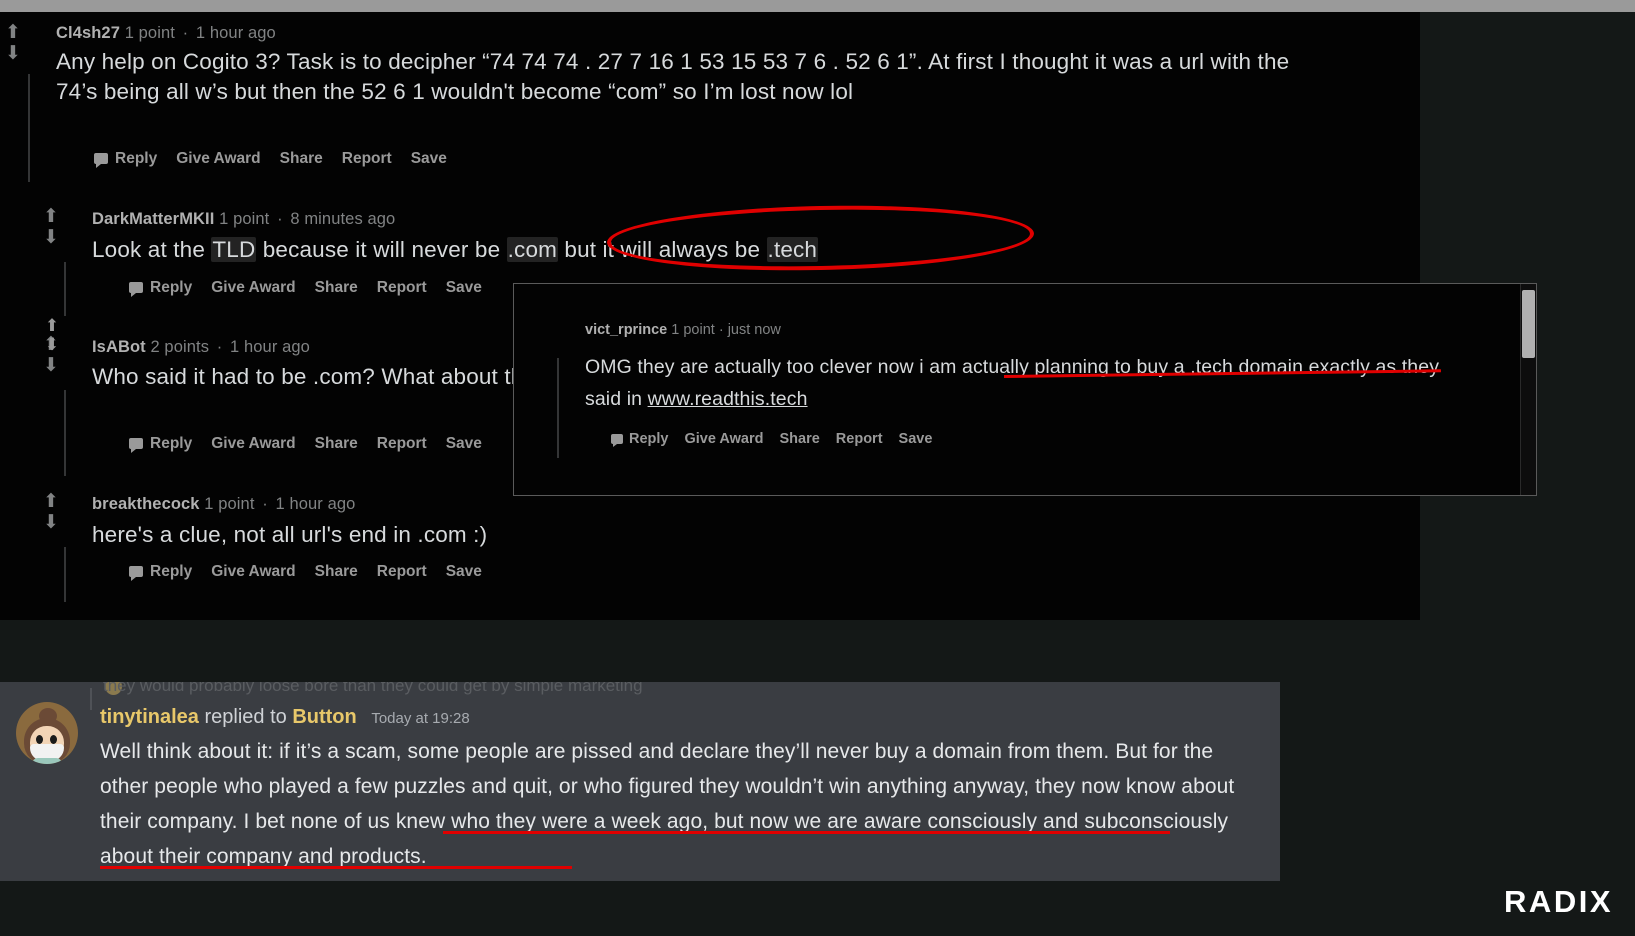 The height and width of the screenshot is (936, 1635). I want to click on discord-author: tinytinalea, so click(149, 717).